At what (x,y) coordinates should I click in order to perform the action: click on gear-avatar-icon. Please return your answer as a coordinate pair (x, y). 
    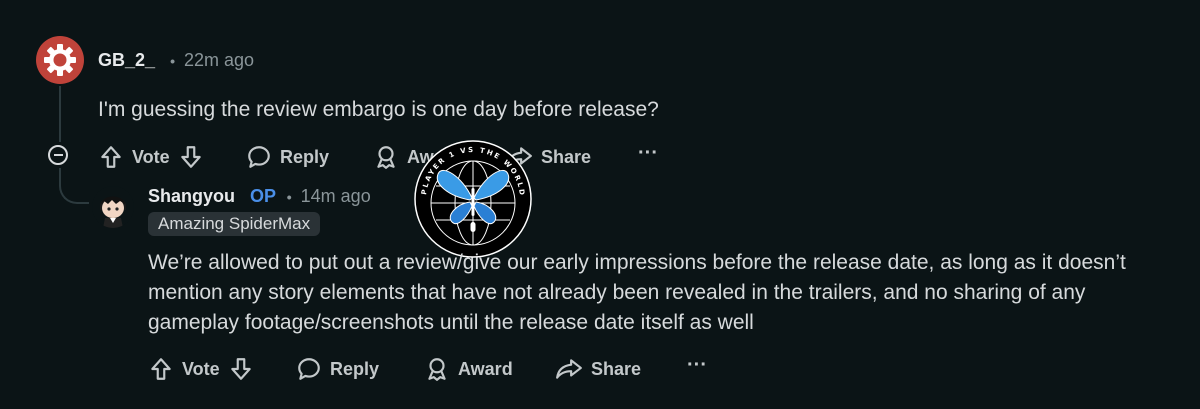
    Looking at the image, I should click on (60, 60).